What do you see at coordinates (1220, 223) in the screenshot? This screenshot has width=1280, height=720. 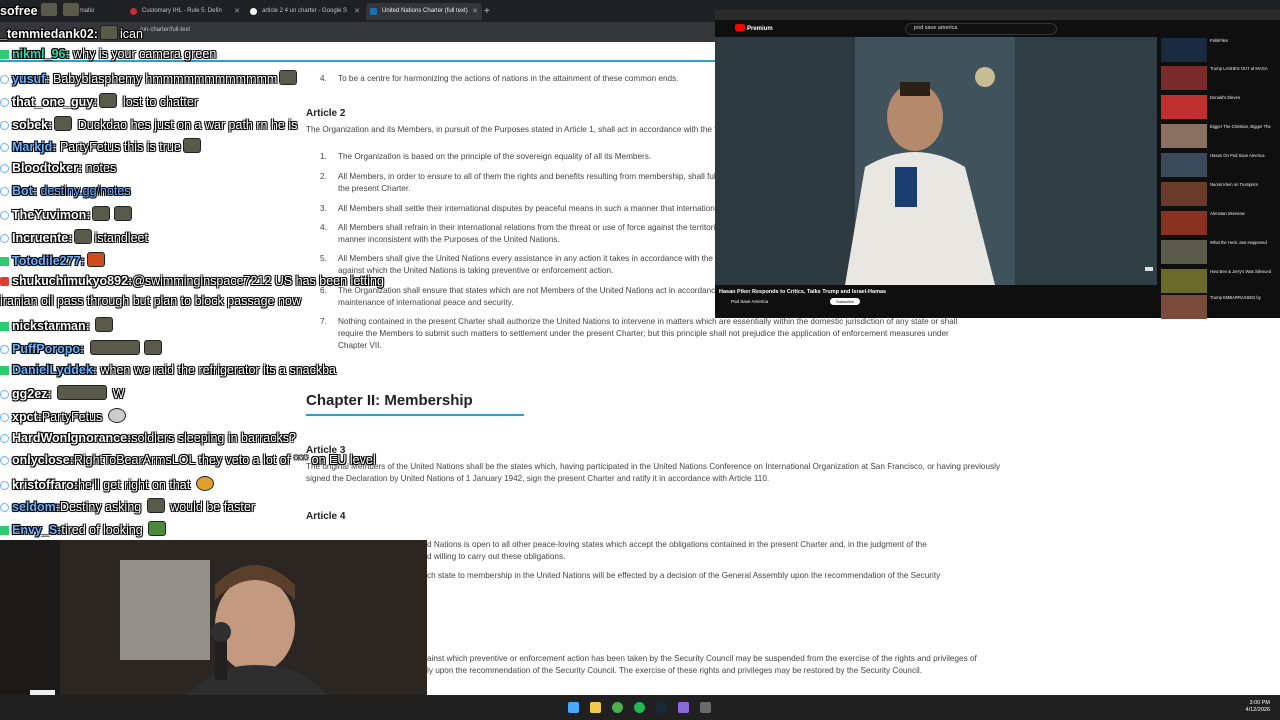 I see `recommended-item: Ahmetan Interview` at bounding box center [1220, 223].